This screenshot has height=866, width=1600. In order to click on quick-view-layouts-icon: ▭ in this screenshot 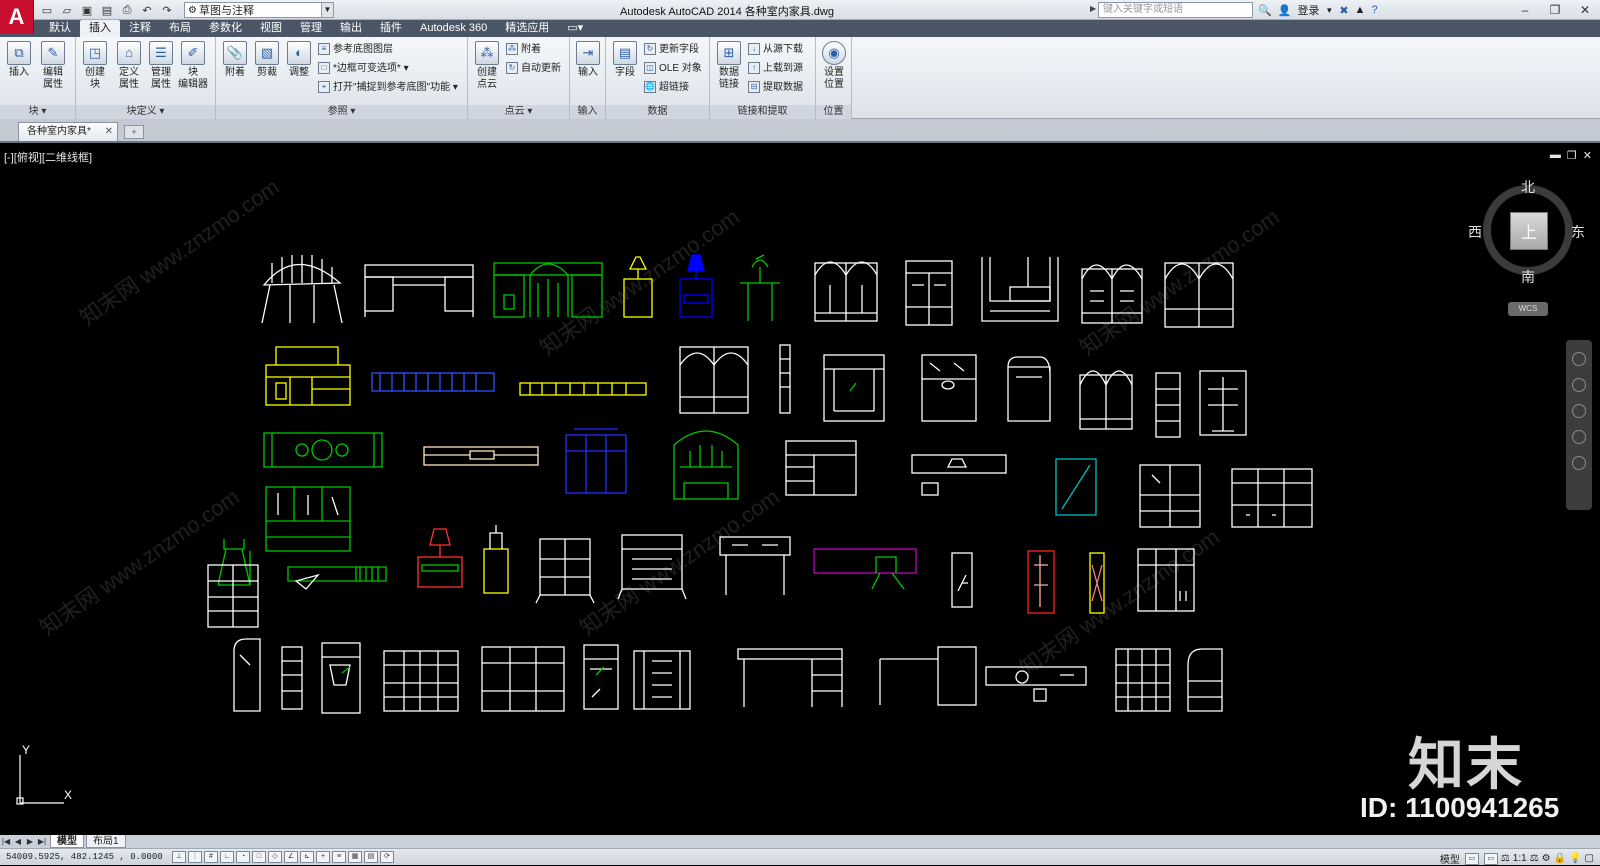, I will do `click(1471, 858)`.